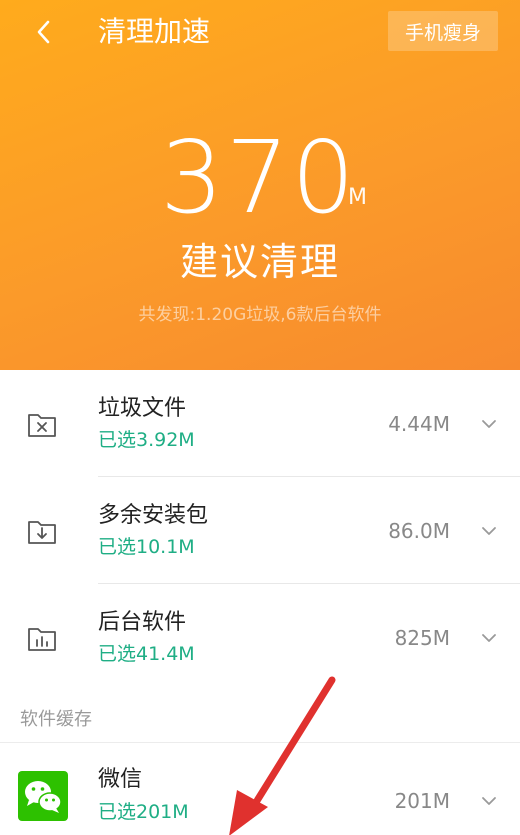 The height and width of the screenshot is (835, 520). What do you see at coordinates (357, 197) in the screenshot?
I see `cleanup-unit: M` at bounding box center [357, 197].